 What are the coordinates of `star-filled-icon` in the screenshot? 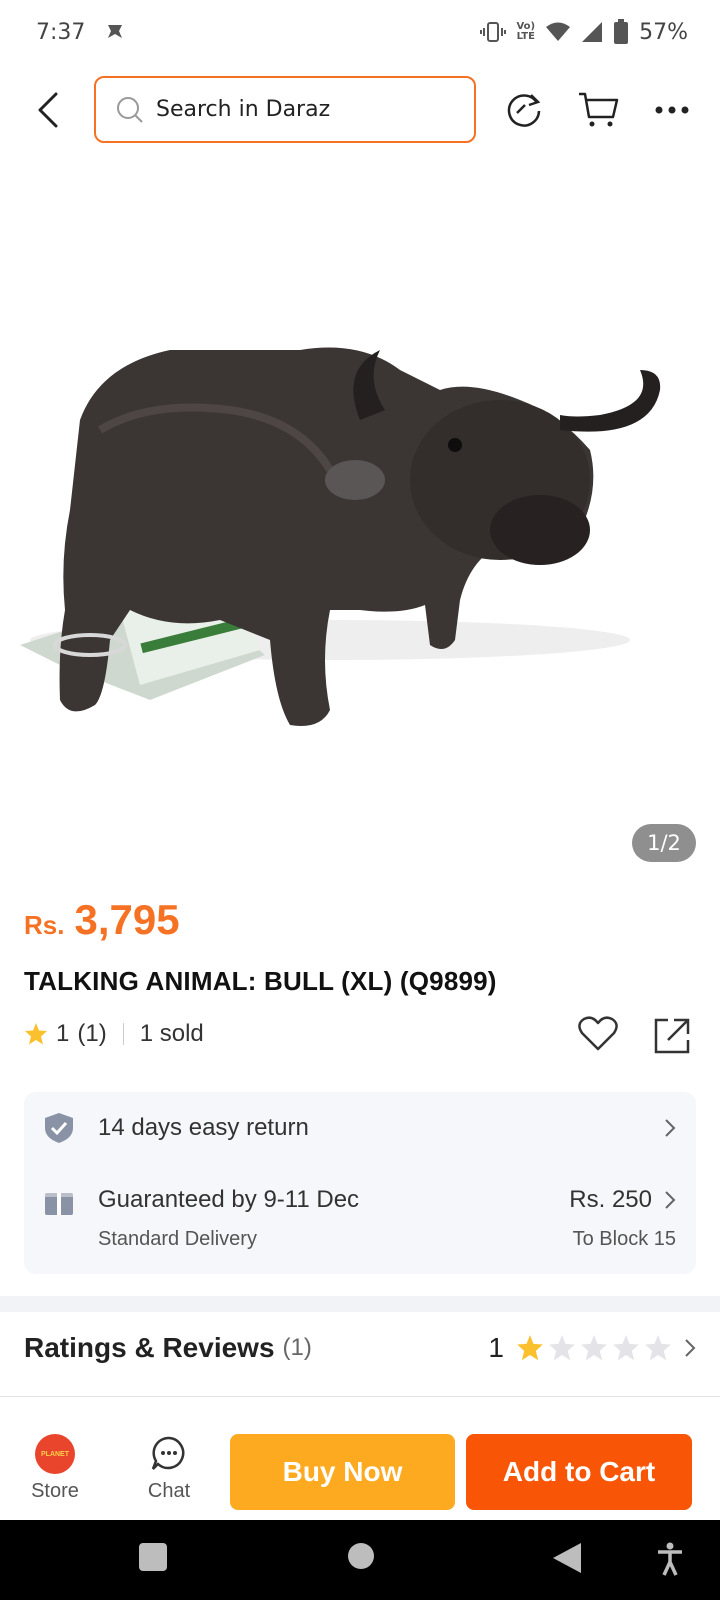 It's located at (530, 1348).